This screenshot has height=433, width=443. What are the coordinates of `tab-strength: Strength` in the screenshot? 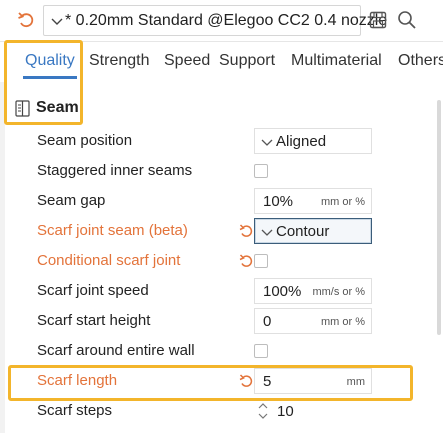 It's located at (119, 61).